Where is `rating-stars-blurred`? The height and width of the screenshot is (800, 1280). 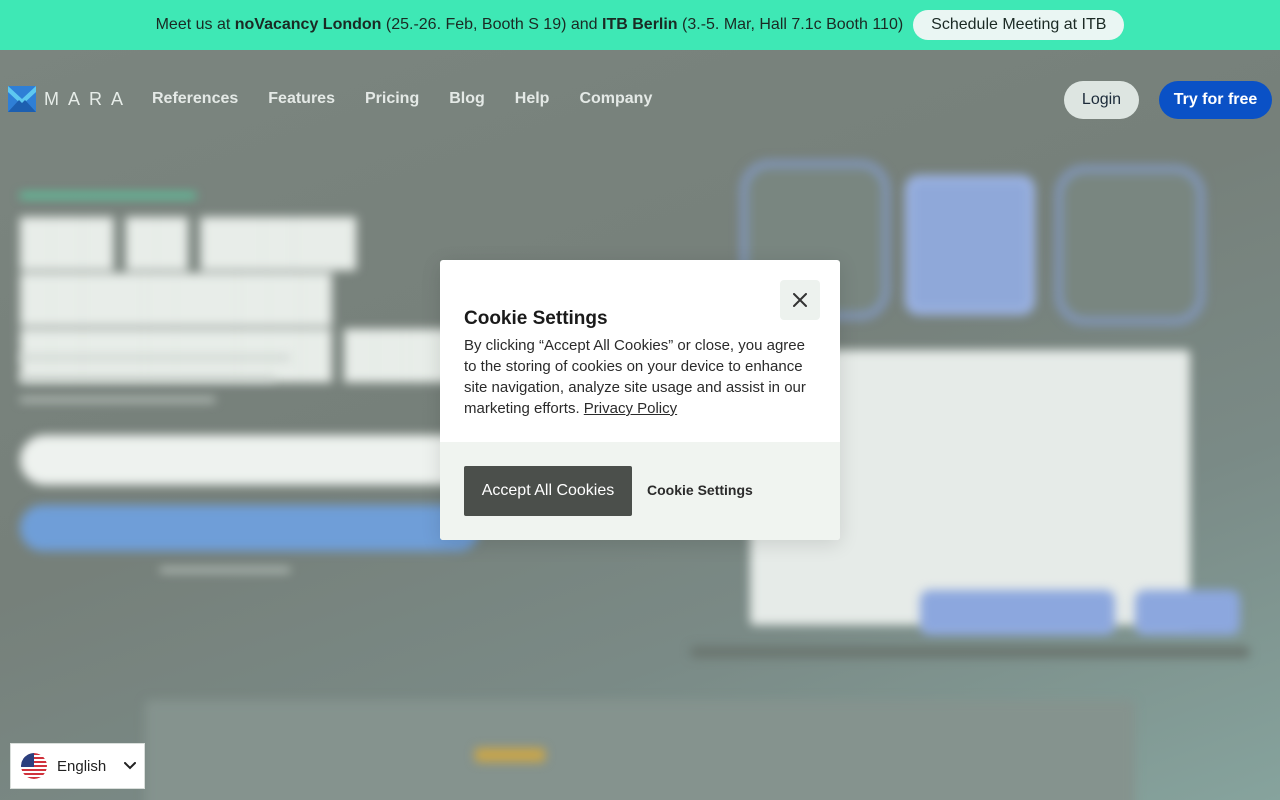 rating-stars-blurred is located at coordinates (510, 755).